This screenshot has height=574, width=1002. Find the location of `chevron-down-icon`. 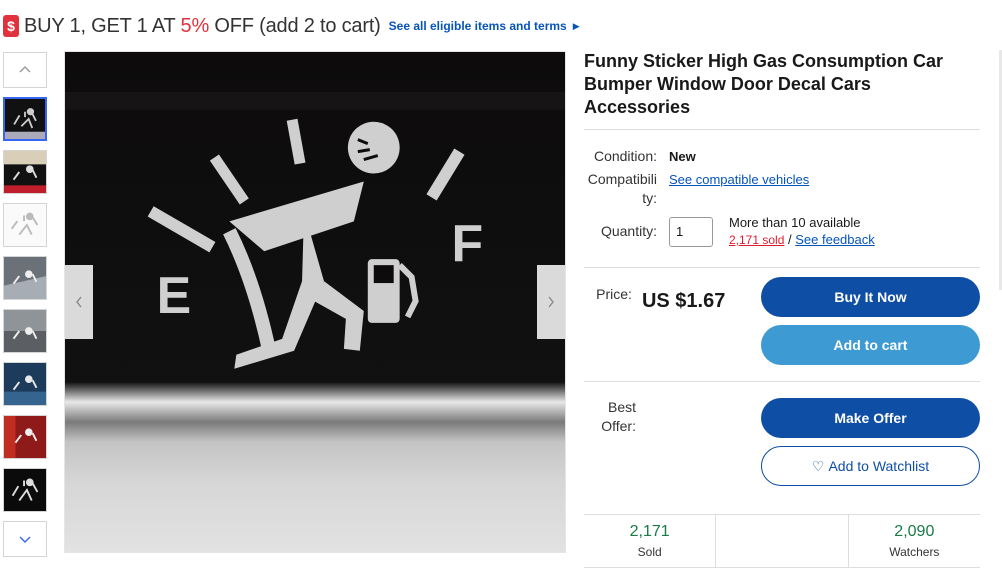

chevron-down-icon is located at coordinates (25, 539).